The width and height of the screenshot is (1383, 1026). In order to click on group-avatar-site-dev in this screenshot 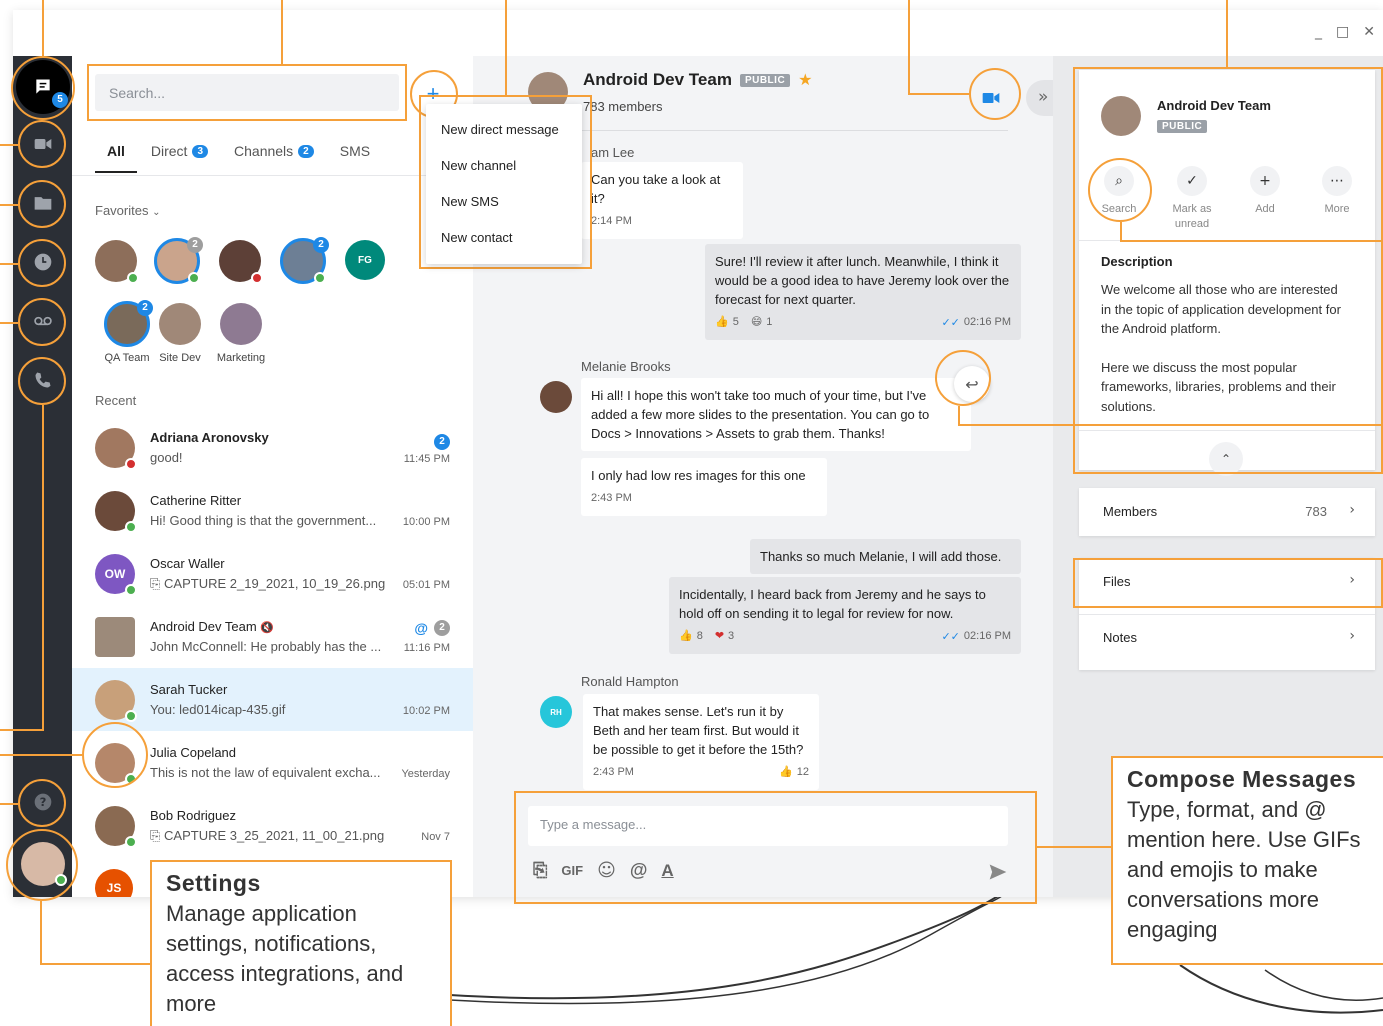, I will do `click(180, 324)`.